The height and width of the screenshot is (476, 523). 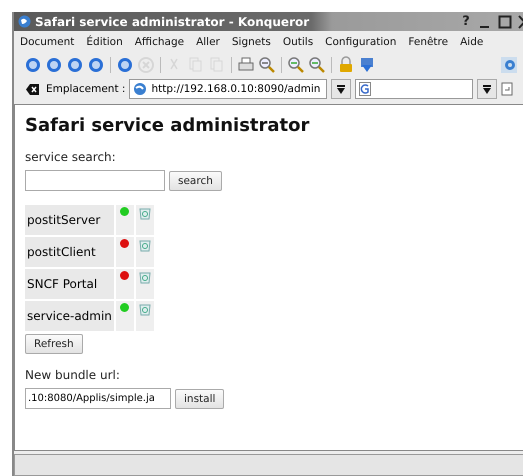 What do you see at coordinates (98, 398) in the screenshot?
I see `bundle-url-field: .10:8080/Applis/simple.ja` at bounding box center [98, 398].